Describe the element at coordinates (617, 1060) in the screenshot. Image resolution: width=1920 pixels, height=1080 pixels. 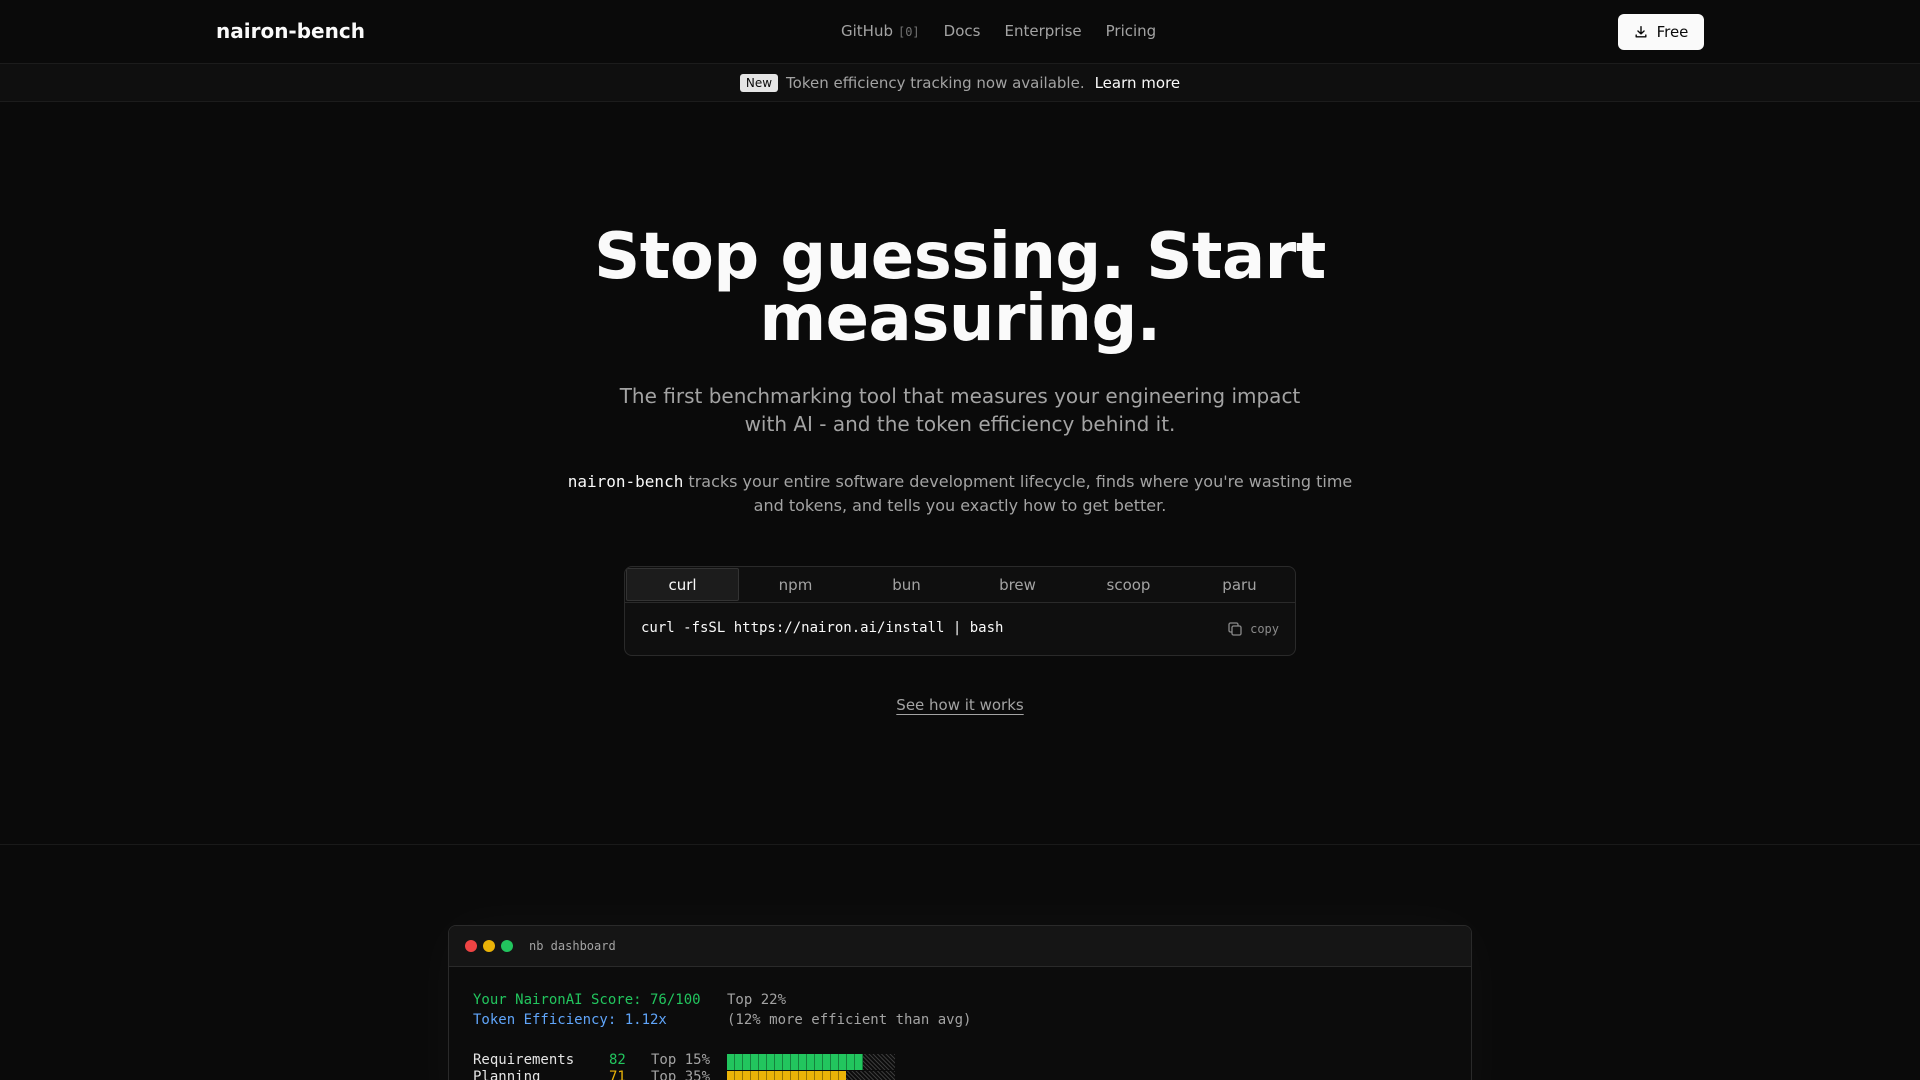
I see `row-score: 82` at that location.